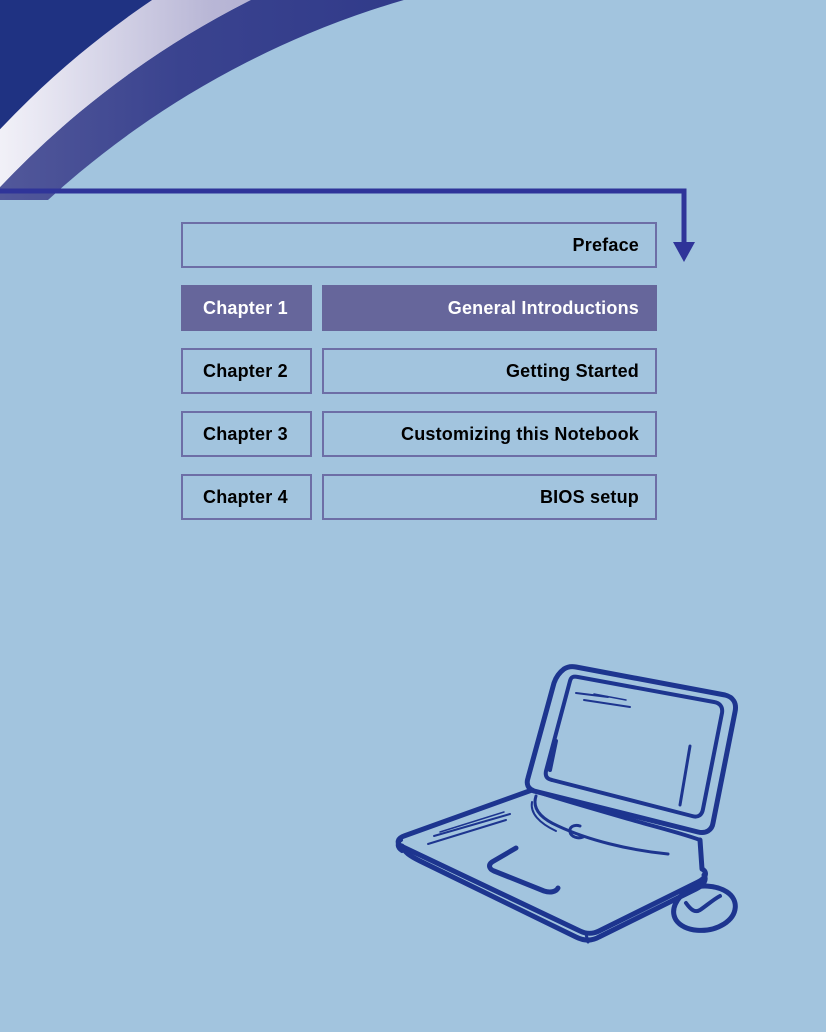 The height and width of the screenshot is (1032, 826). I want to click on notebook-and-mouse-sketch, so click(570, 800).